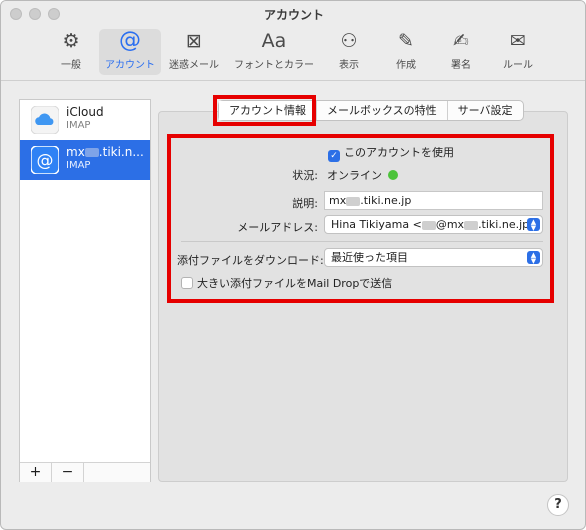 This screenshot has width=586, height=530. I want to click on signature-icon: ✍, so click(461, 41).